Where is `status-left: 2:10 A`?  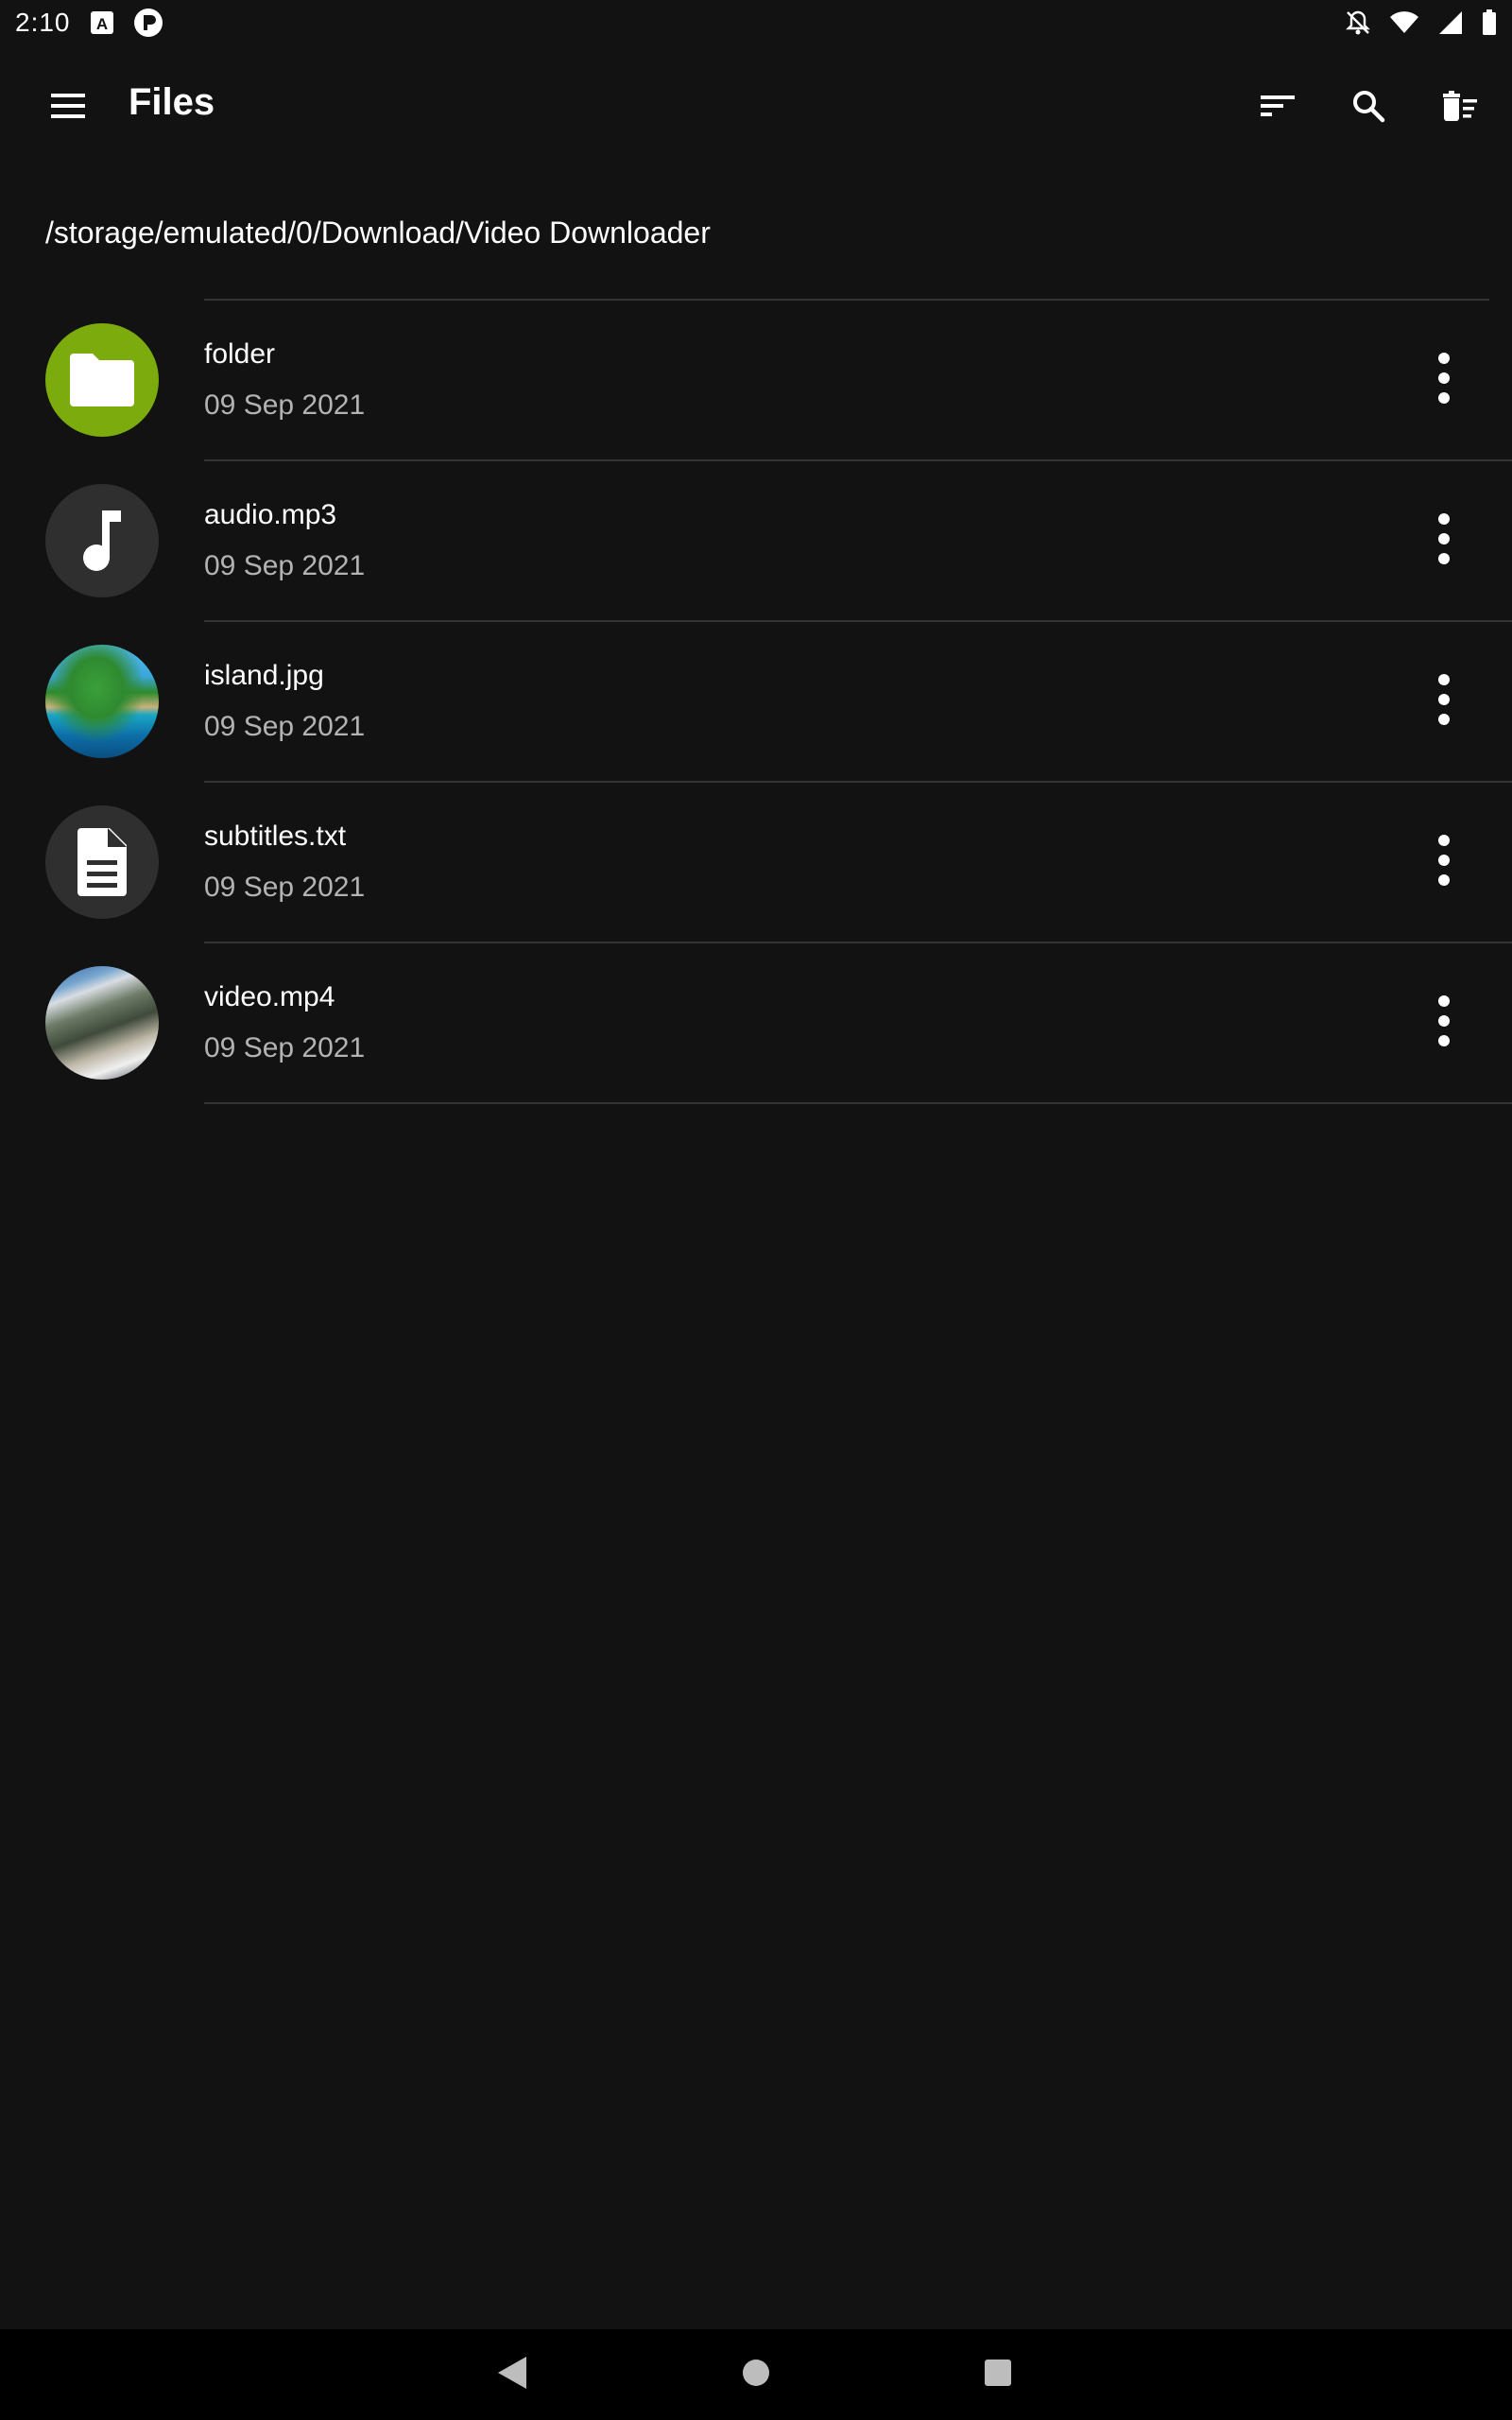 status-left: 2:10 A is located at coordinates (89, 23).